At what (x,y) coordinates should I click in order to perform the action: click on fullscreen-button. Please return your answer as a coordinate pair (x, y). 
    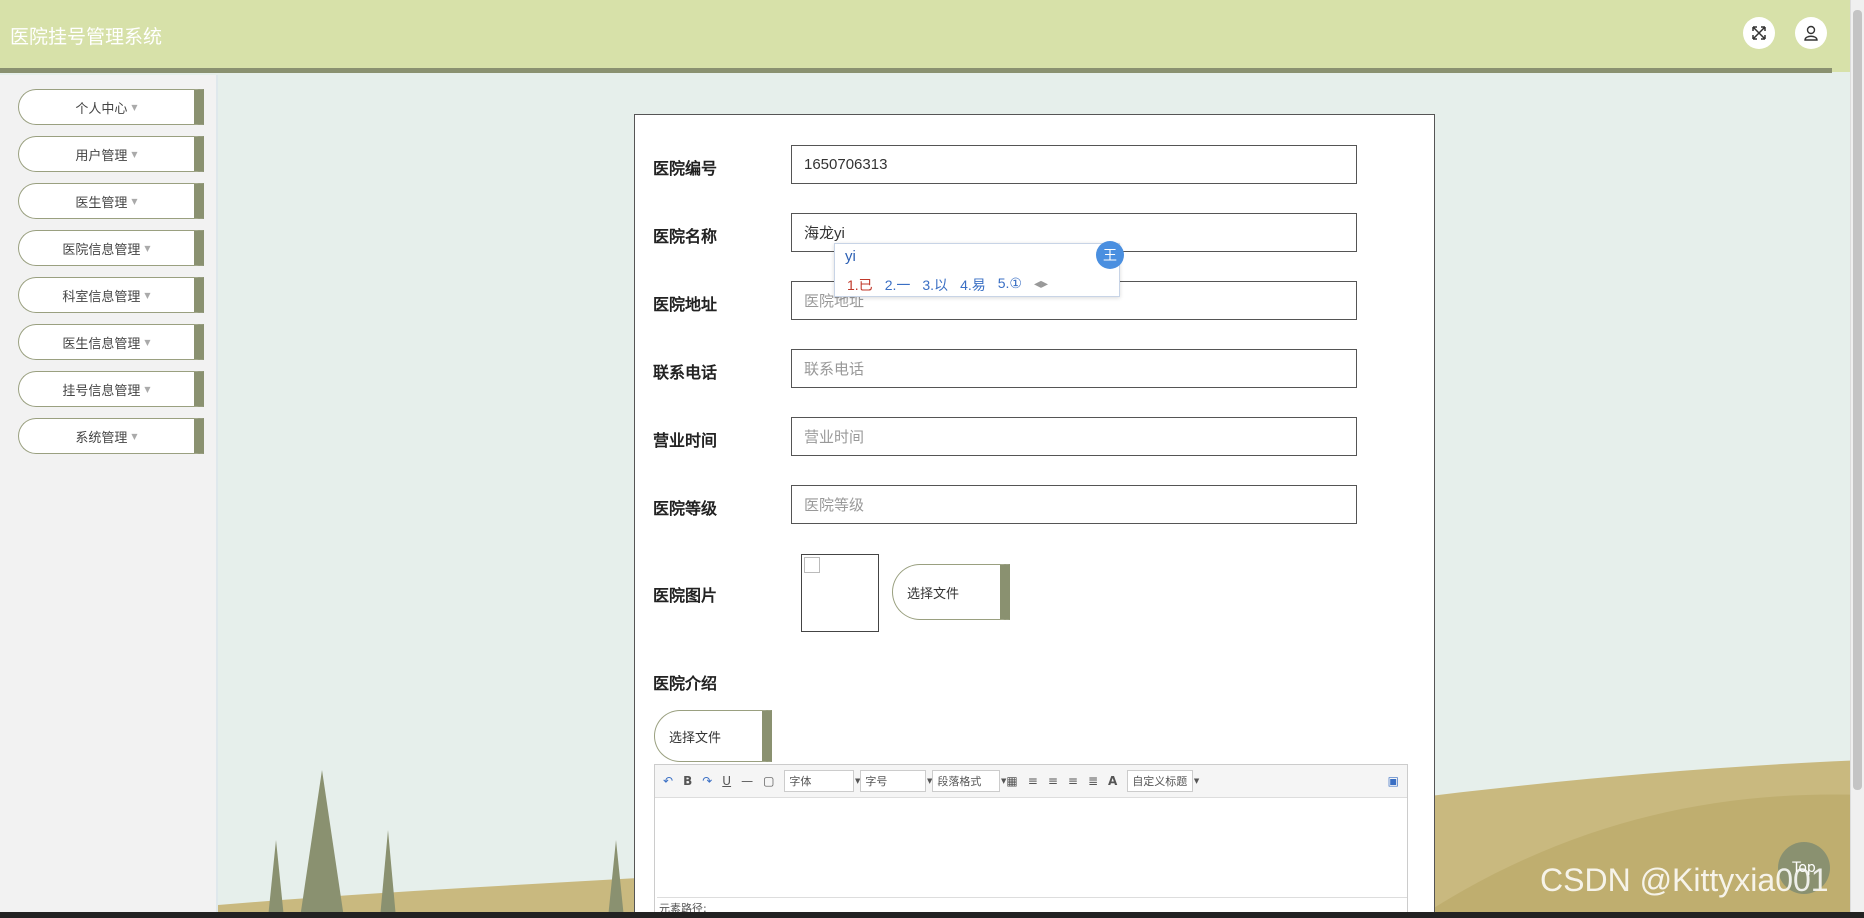
    Looking at the image, I should click on (1759, 33).